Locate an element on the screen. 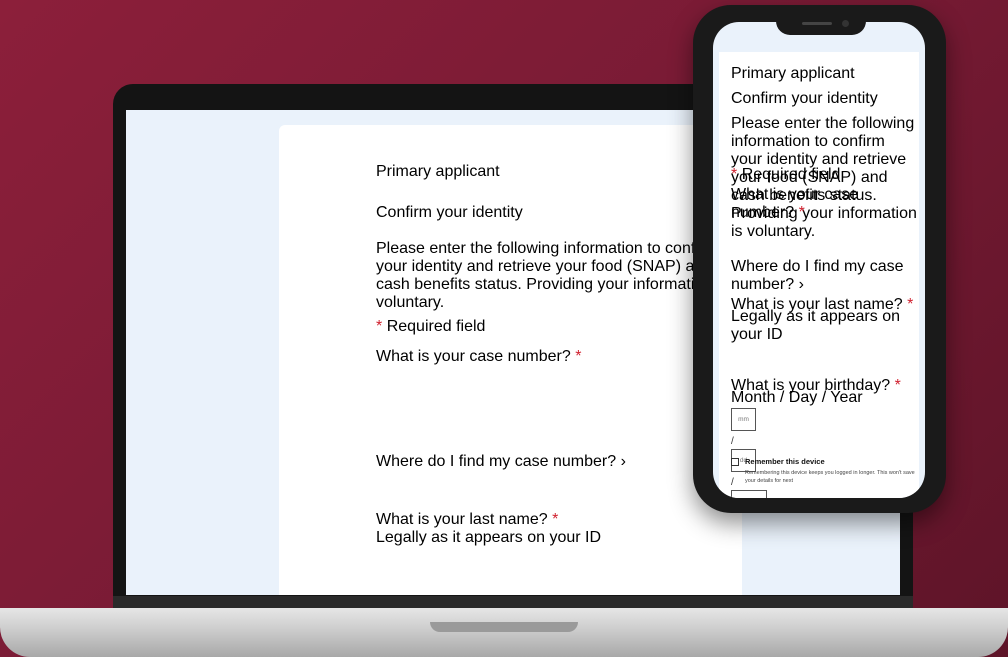 The height and width of the screenshot is (657, 1008). mobile-section-eyebrow: Primary applicant is located at coordinates (793, 73).